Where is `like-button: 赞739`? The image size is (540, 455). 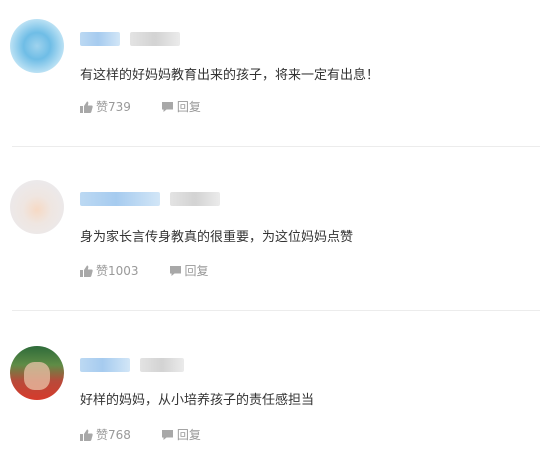
like-button: 赞739 is located at coordinates (105, 106).